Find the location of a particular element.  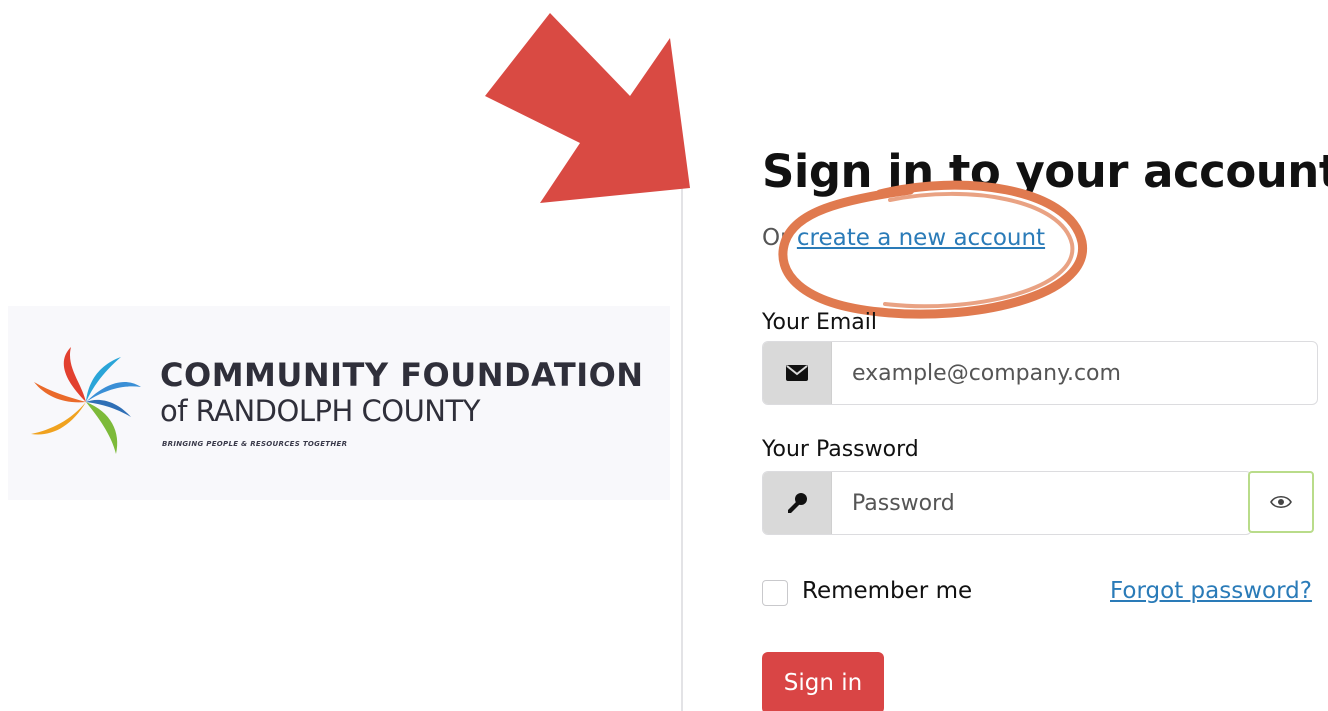

logo-subtitle: of RANDOLPH COUNTY is located at coordinates (320, 411).